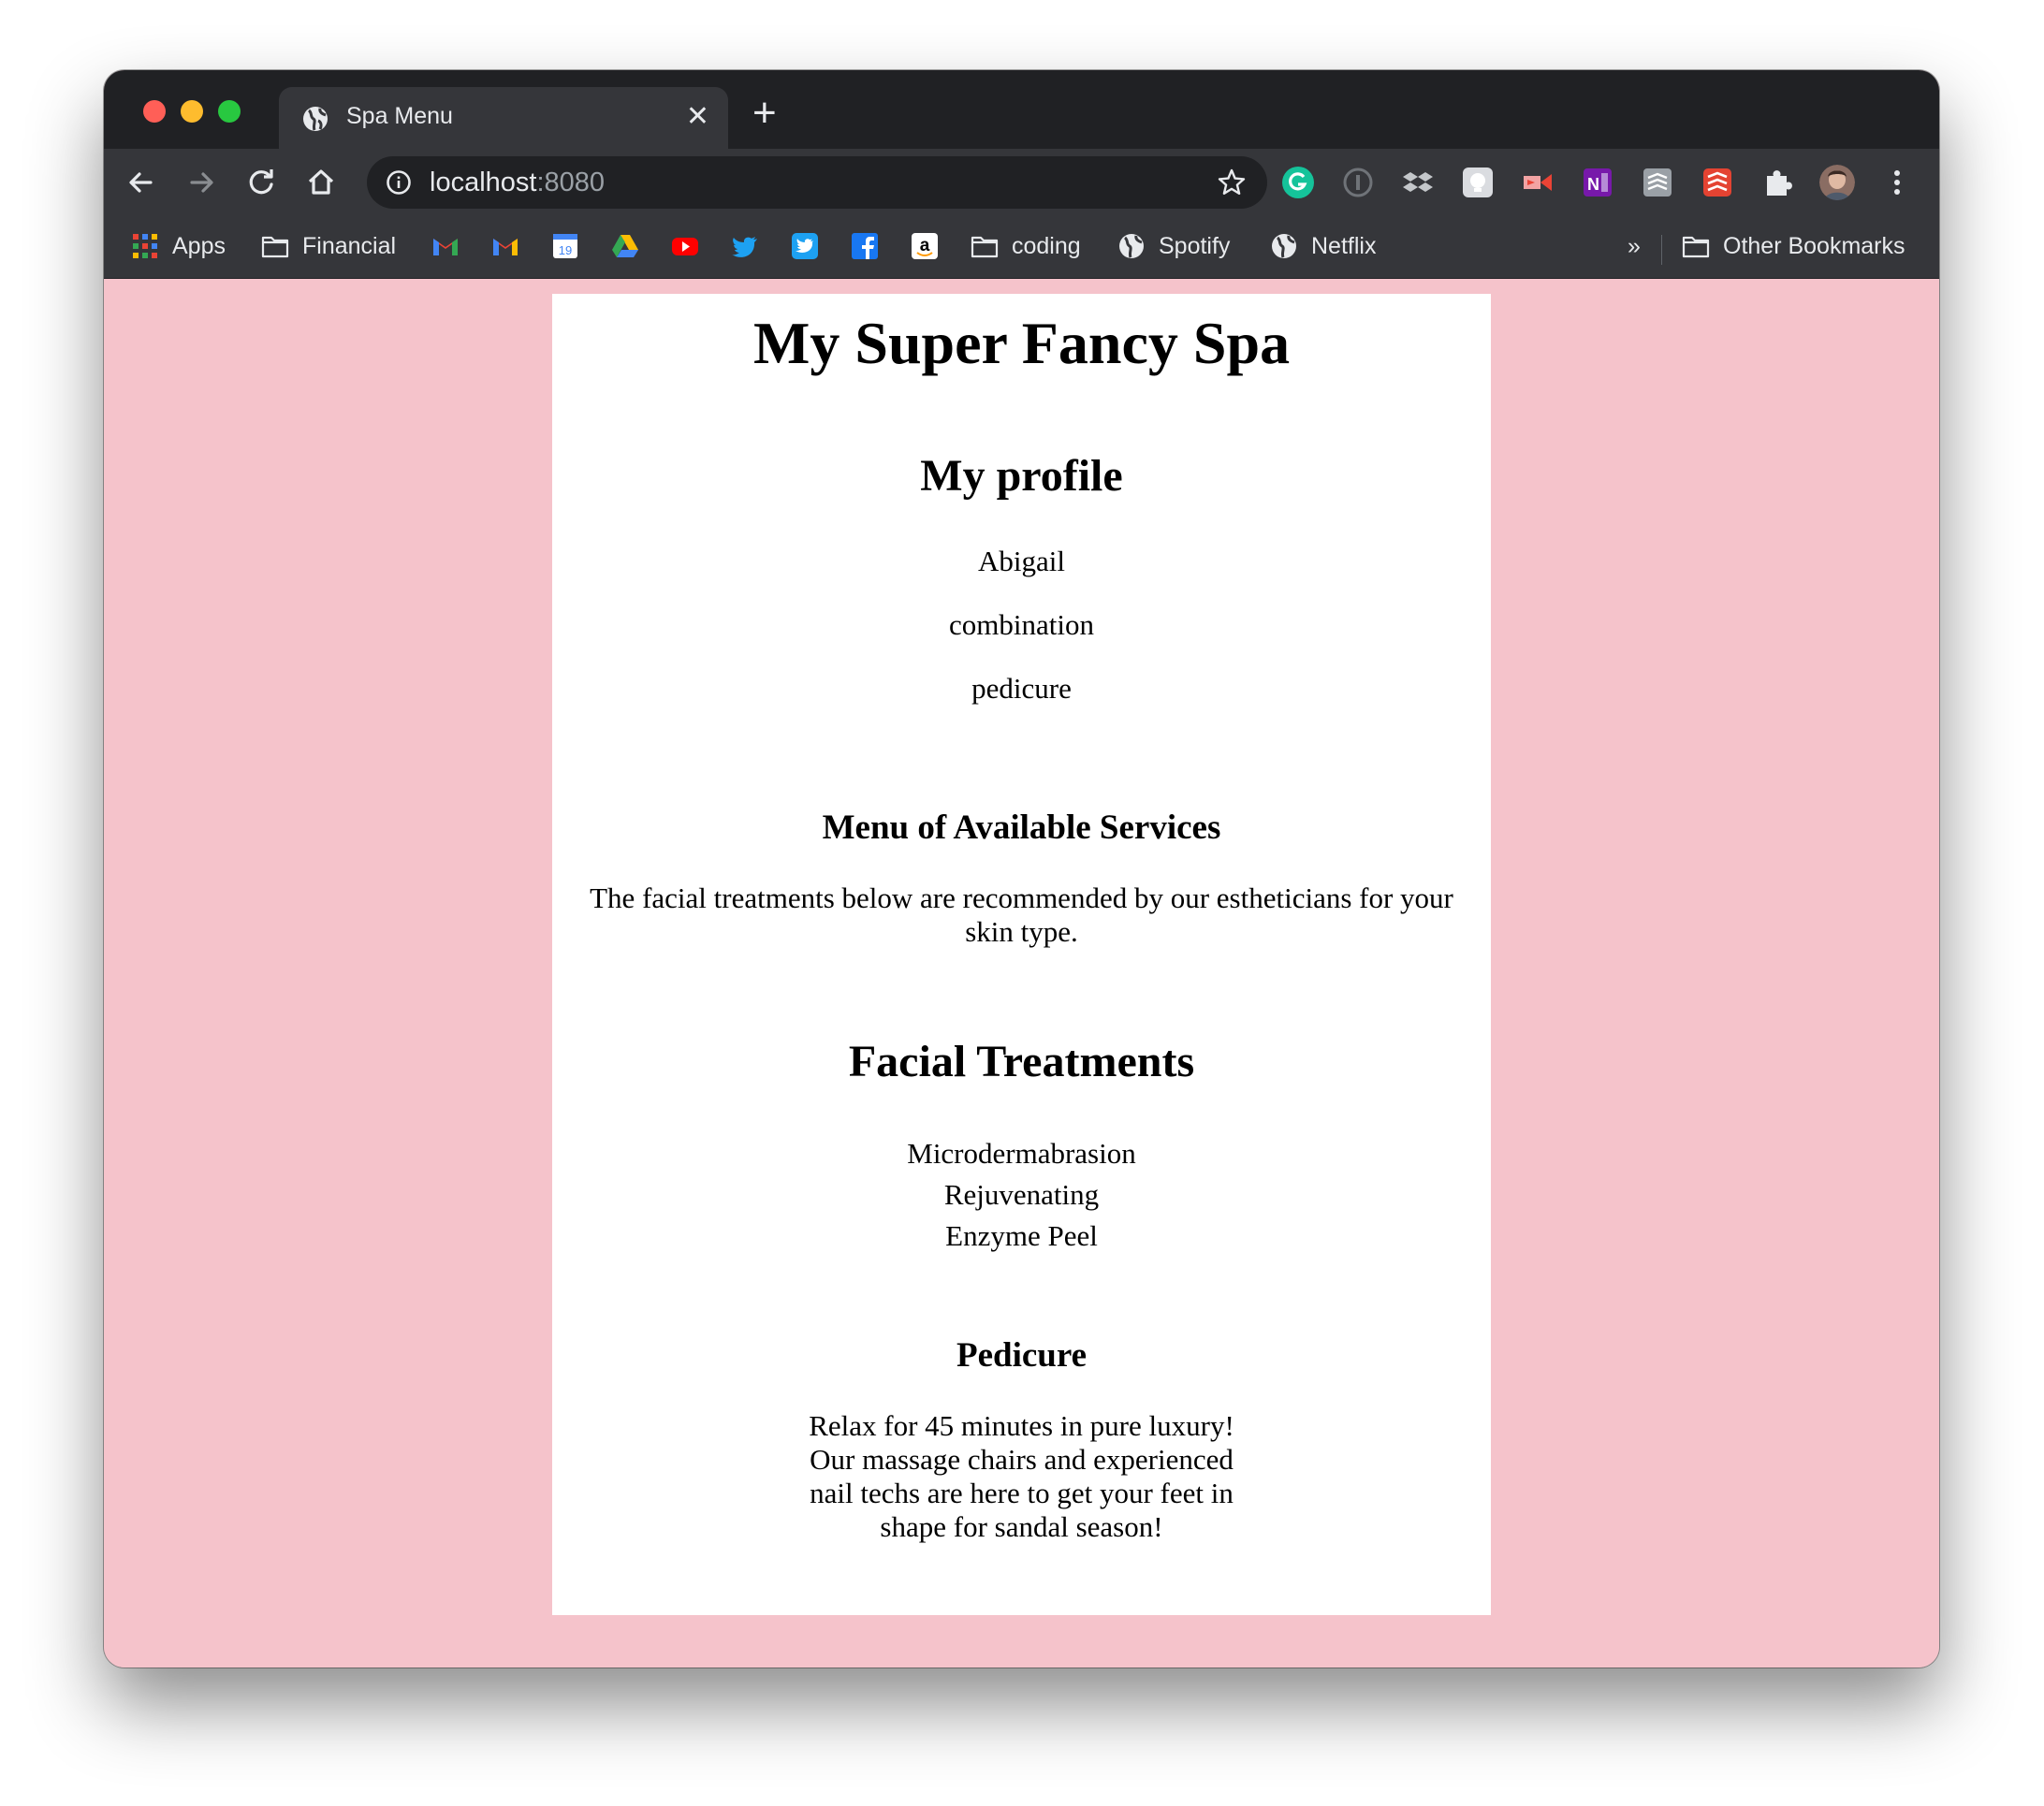 This screenshot has height=1806, width=2044. What do you see at coordinates (1537, 182) in the screenshot?
I see `screen-recorder-icon` at bounding box center [1537, 182].